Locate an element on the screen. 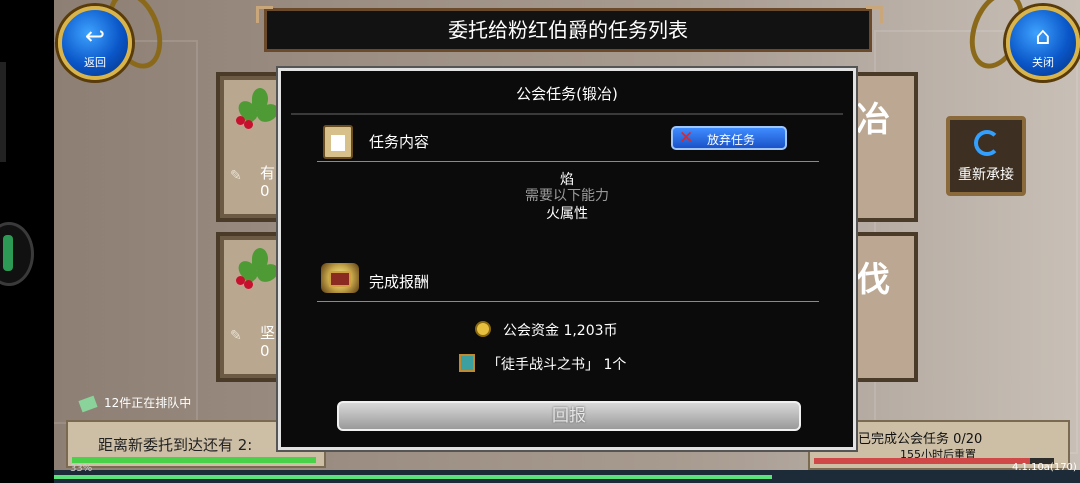 The image size is (1080, 483). task-card-text: 有 0 is located at coordinates (268, 182).